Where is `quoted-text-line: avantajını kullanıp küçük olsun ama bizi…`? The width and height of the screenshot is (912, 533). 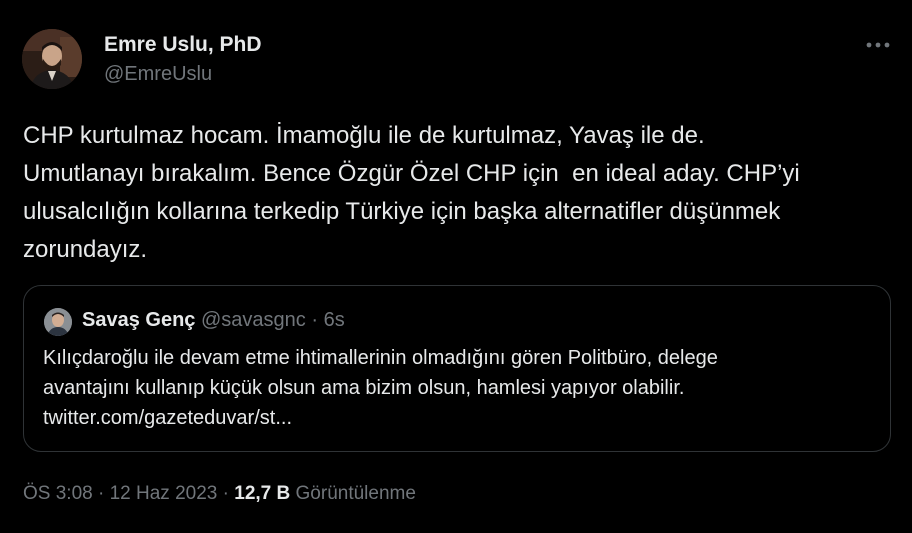
quoted-text-line: avantajını kullanıp küçük olsun ama bizi… is located at coordinates (364, 388).